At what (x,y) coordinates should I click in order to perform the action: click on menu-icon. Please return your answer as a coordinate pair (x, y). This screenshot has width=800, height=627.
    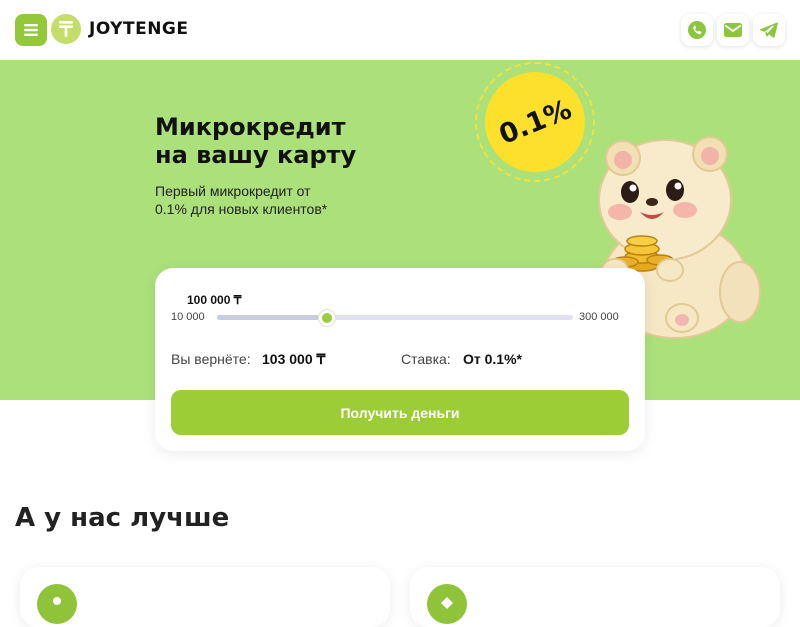
    Looking at the image, I should click on (31, 30).